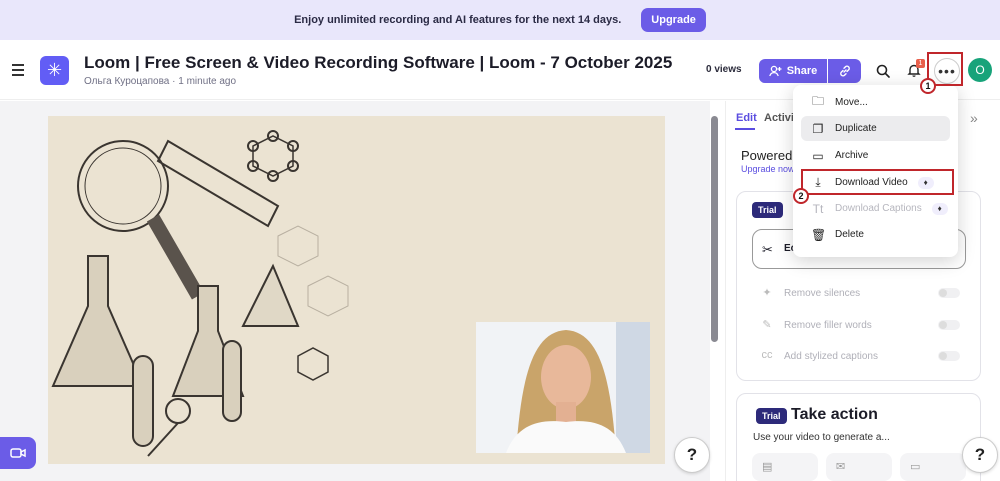 The width and height of the screenshot is (1000, 481). I want to click on upgrade-now-link: Upgrade now, so click(768, 169).